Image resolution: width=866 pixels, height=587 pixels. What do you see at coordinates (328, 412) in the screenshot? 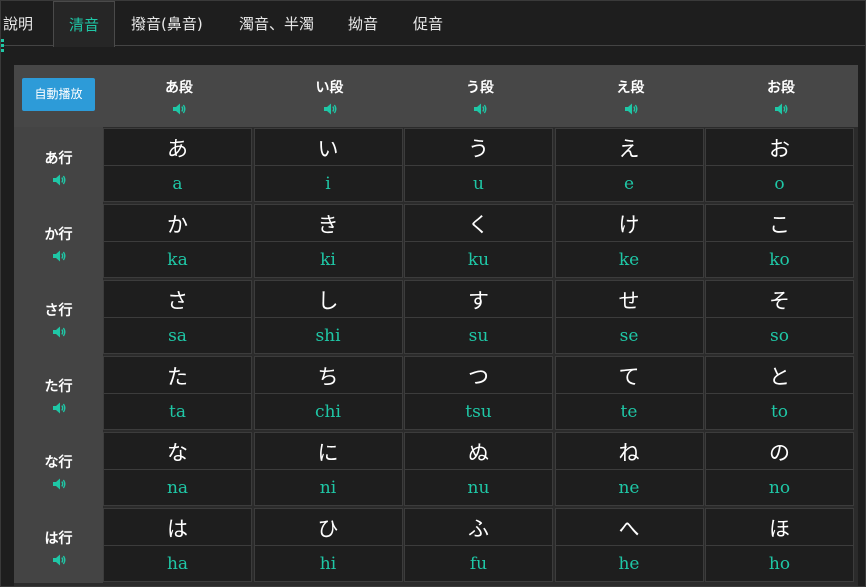
I see `romaji-text: chi` at bounding box center [328, 412].